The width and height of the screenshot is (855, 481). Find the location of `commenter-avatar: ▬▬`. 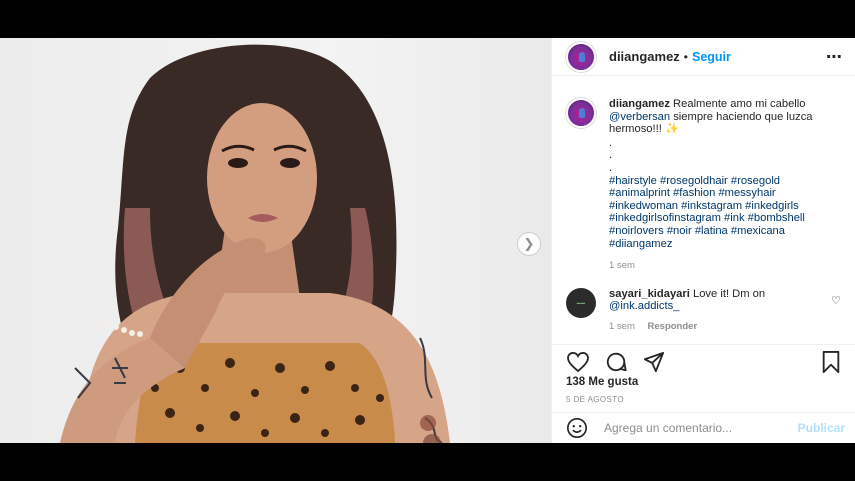

commenter-avatar: ▬▬ is located at coordinates (581, 302).